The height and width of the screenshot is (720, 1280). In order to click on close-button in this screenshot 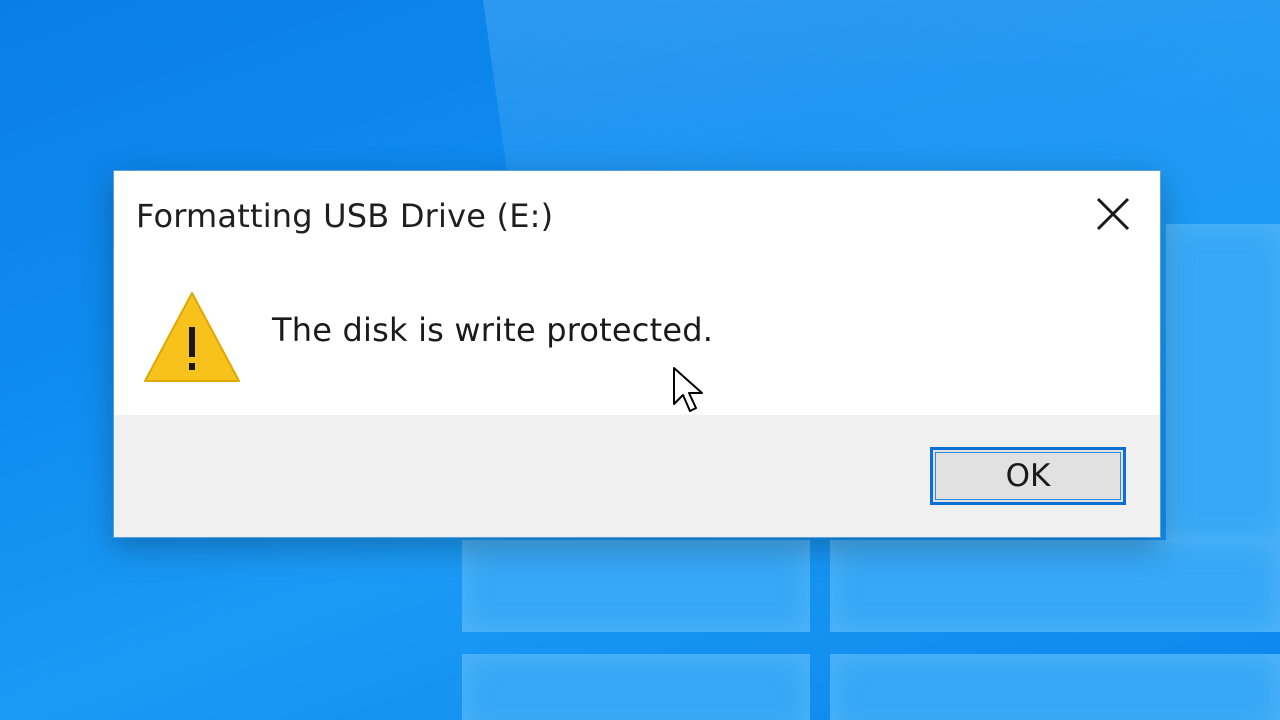, I will do `click(1113, 214)`.